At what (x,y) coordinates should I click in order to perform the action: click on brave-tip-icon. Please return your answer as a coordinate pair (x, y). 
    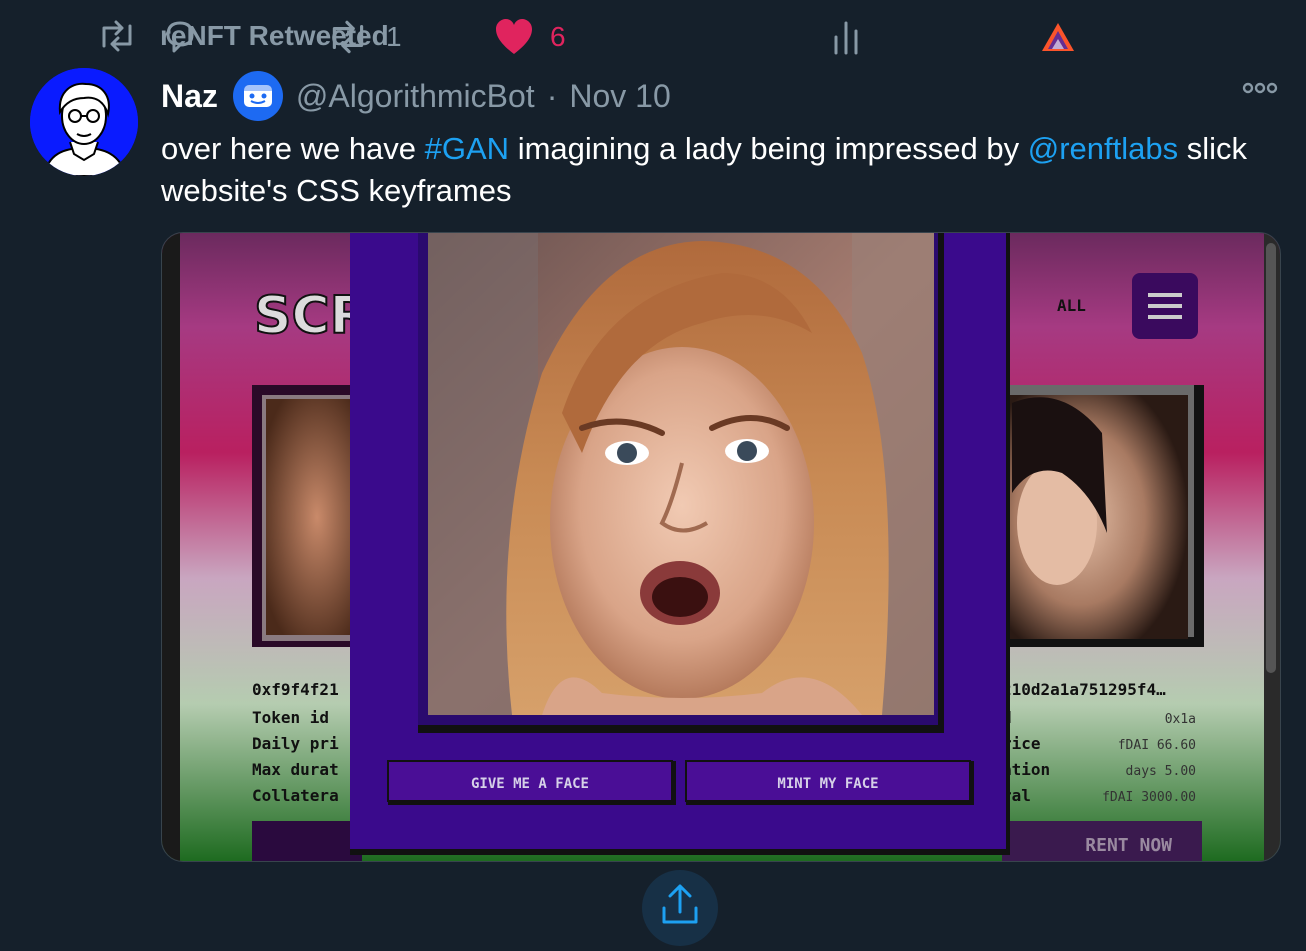
    Looking at the image, I should click on (1058, 37).